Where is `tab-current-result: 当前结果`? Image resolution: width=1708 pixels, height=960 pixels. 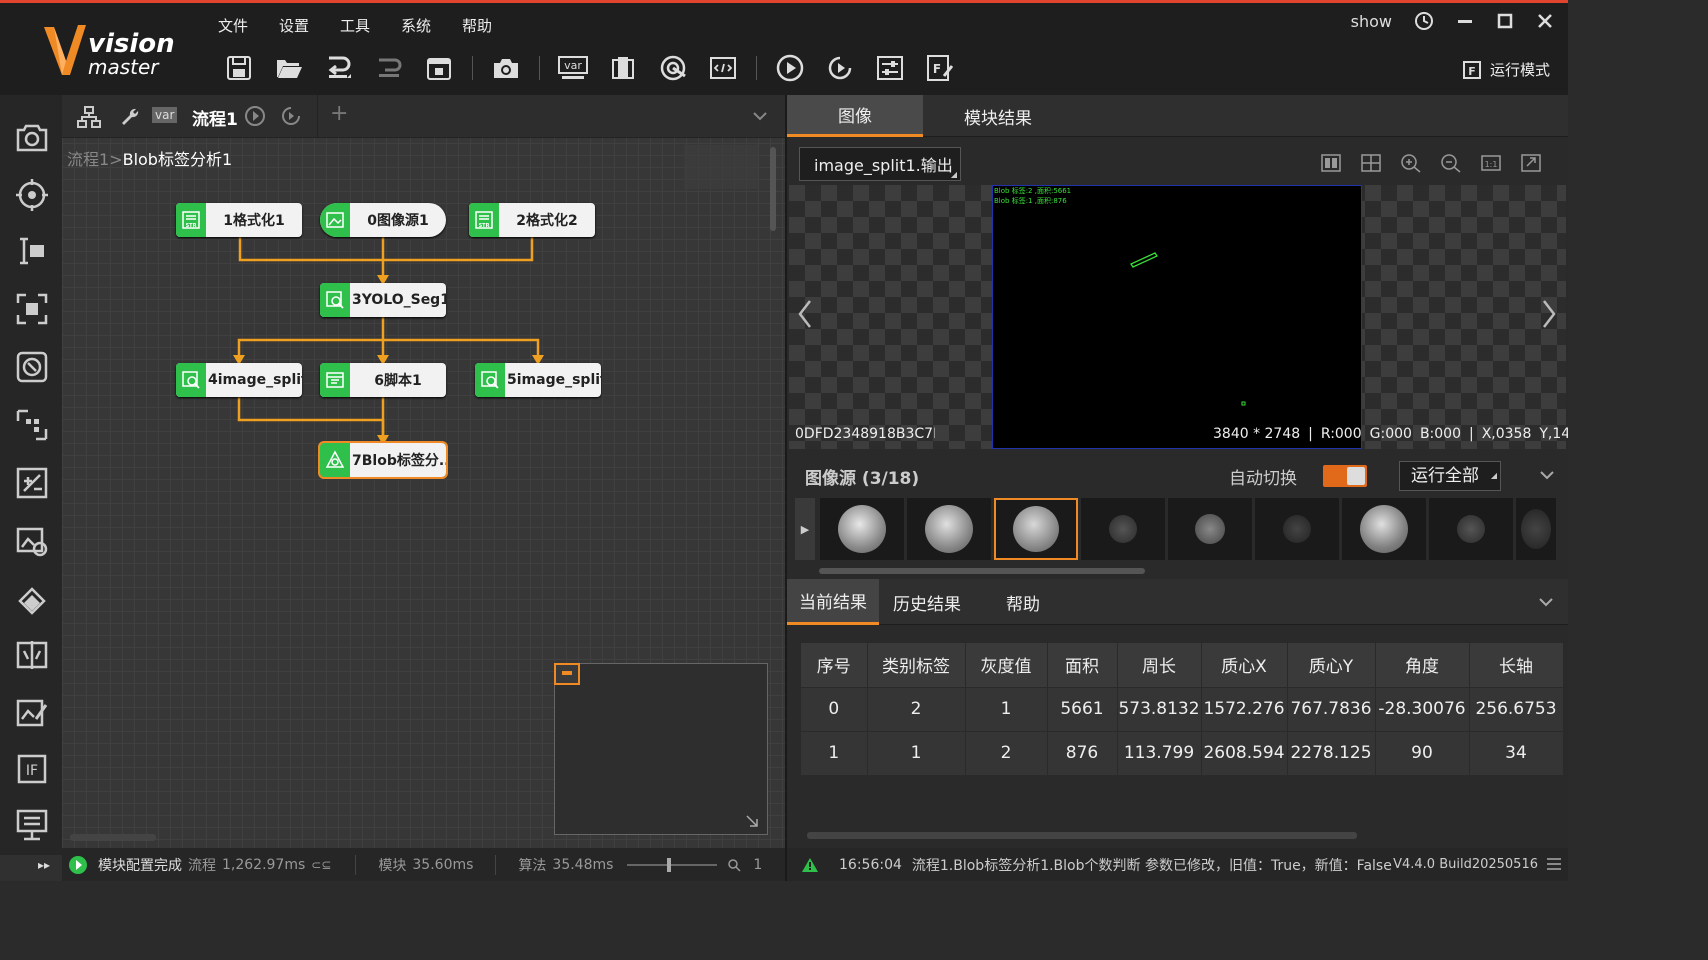 tab-current-result: 当前结果 is located at coordinates (833, 602).